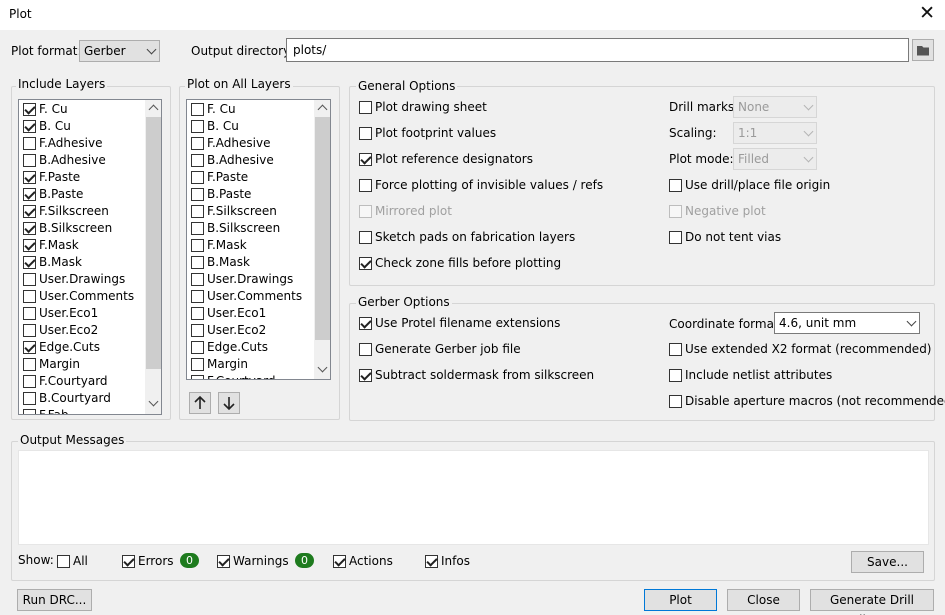 The width and height of the screenshot is (945, 615). What do you see at coordinates (800, 349) in the screenshot?
I see `gerber-use-extended-x2-format-recommended: Use extended X2 format (recommended)` at bounding box center [800, 349].